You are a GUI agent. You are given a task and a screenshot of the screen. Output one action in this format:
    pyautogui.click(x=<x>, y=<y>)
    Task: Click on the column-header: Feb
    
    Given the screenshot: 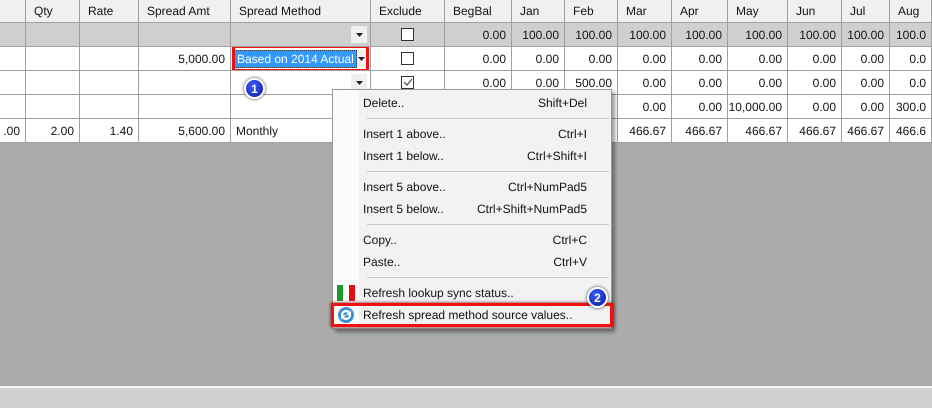 What is the action you would take?
    pyautogui.click(x=591, y=11)
    